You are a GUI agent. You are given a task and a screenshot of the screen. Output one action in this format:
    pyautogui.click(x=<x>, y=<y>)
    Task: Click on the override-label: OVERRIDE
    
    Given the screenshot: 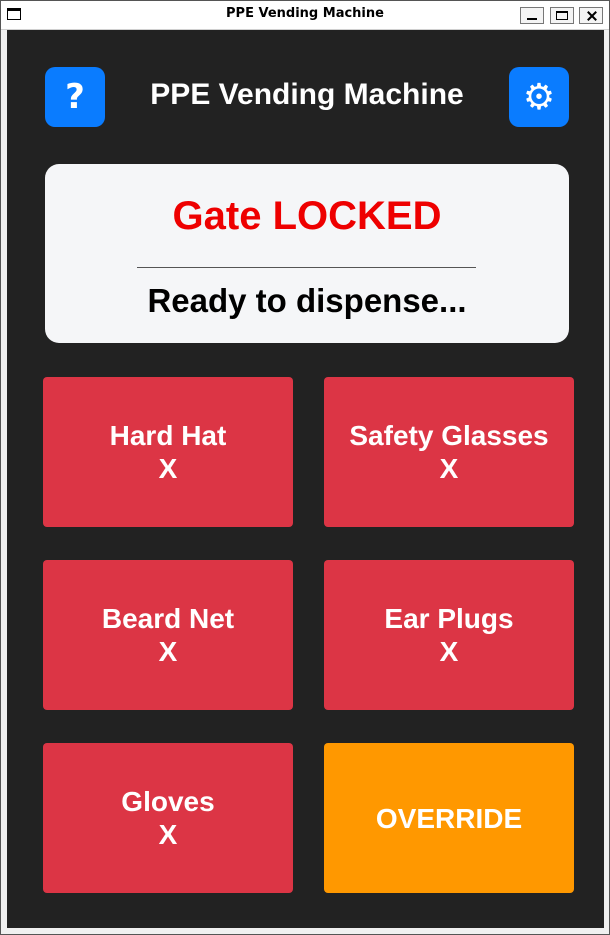 What is the action you would take?
    pyautogui.click(x=449, y=818)
    